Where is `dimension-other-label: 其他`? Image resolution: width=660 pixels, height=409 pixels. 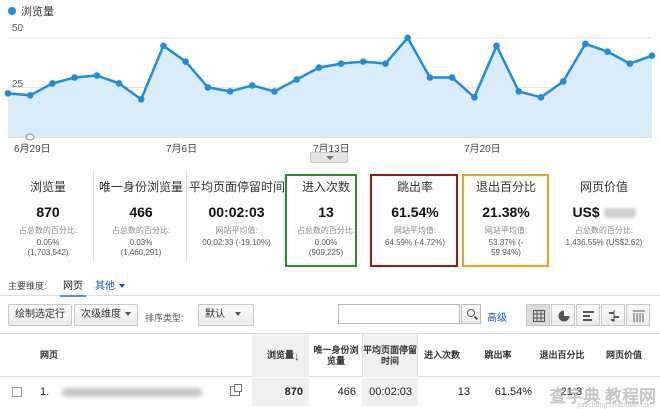 dimension-other-label: 其他 is located at coordinates (105, 286).